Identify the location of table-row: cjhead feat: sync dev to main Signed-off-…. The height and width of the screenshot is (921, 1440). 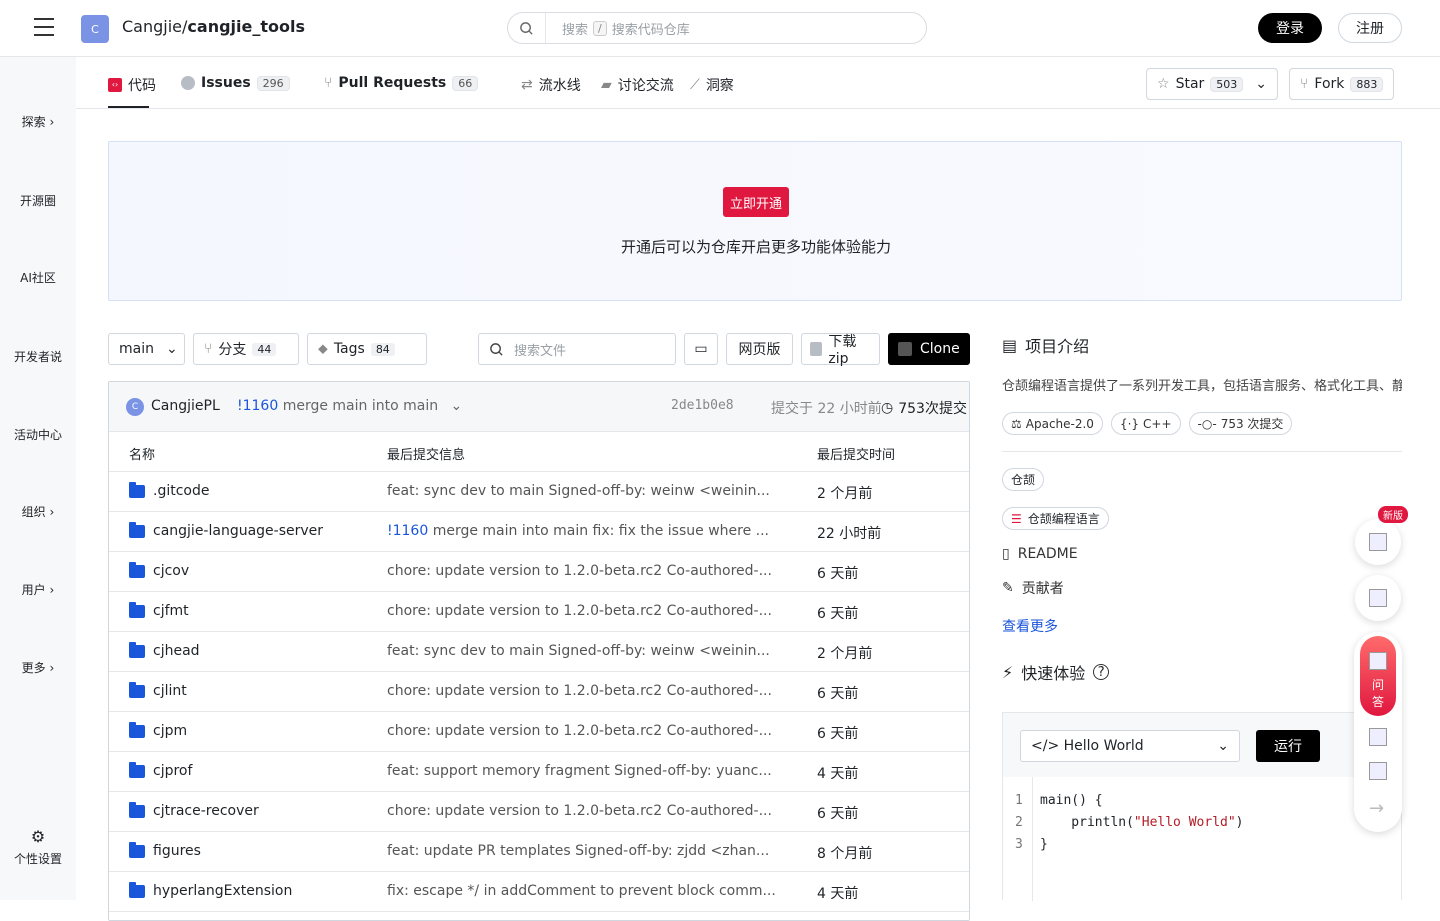
(539, 652).